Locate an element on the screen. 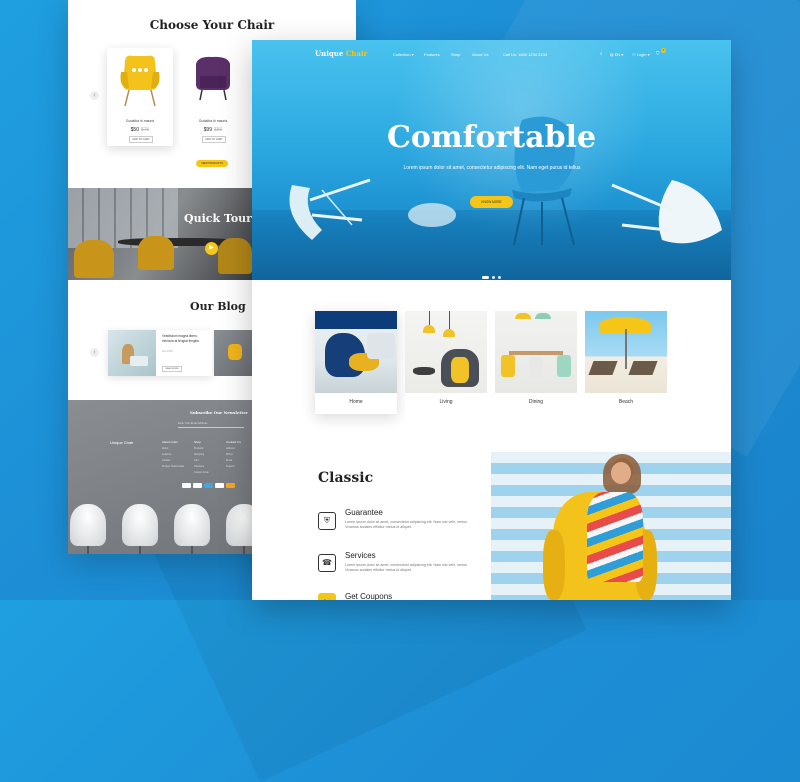  blog-post-date: Jan 2019 is located at coordinates (167, 351).